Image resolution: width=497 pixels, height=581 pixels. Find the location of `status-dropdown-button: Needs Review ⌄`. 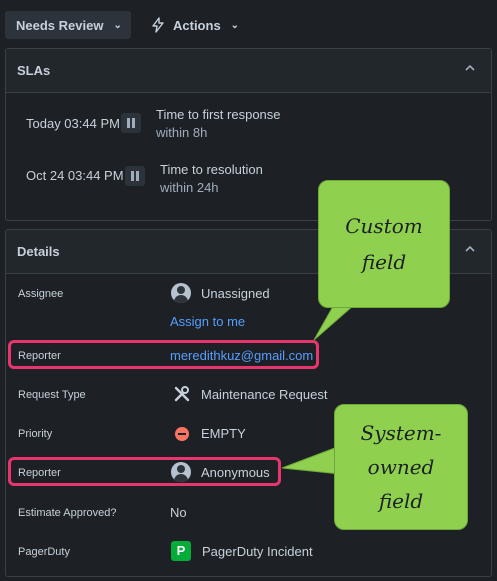

status-dropdown-button: Needs Review ⌄ is located at coordinates (68, 25).